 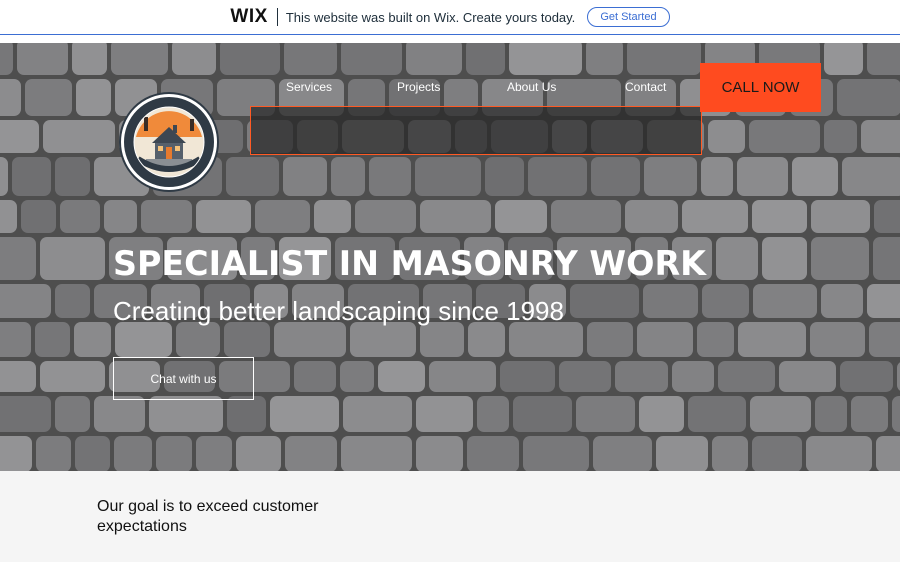 What do you see at coordinates (760, 87) in the screenshot?
I see `call-now-button: CALL NOW` at bounding box center [760, 87].